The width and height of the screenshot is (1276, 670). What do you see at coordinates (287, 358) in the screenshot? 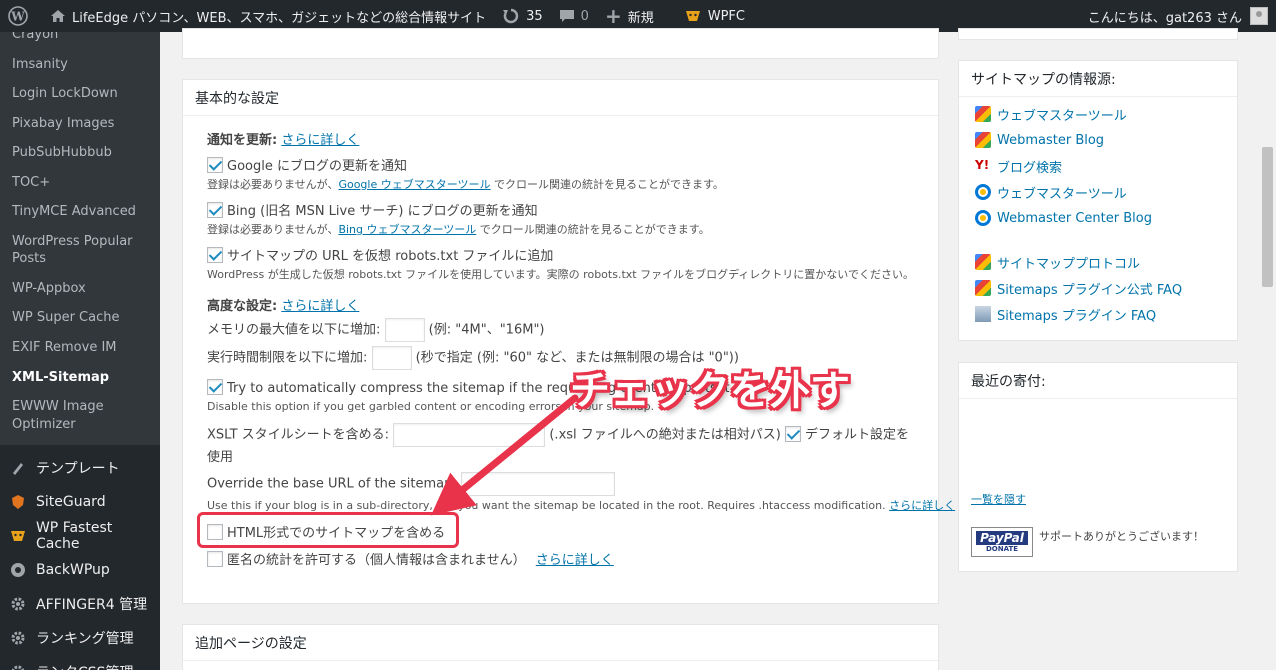
I see `time-label: 実行時間制限を以下に増加:` at bounding box center [287, 358].